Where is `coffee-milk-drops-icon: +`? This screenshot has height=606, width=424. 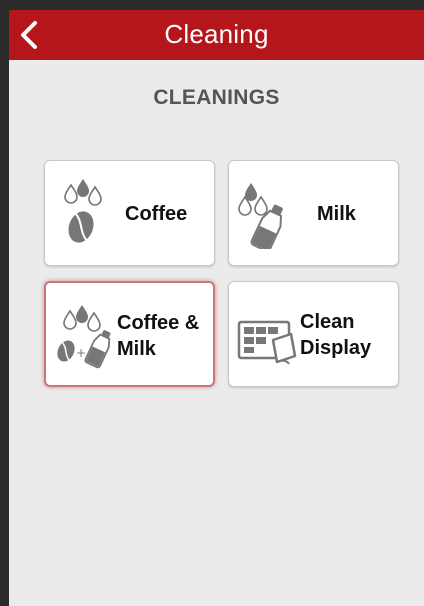 coffee-milk-drops-icon: + is located at coordinates (84, 337).